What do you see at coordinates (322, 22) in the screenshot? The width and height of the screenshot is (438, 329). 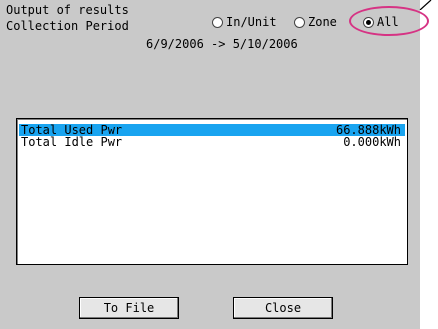 I see `radio-zone-label: Zone` at bounding box center [322, 22].